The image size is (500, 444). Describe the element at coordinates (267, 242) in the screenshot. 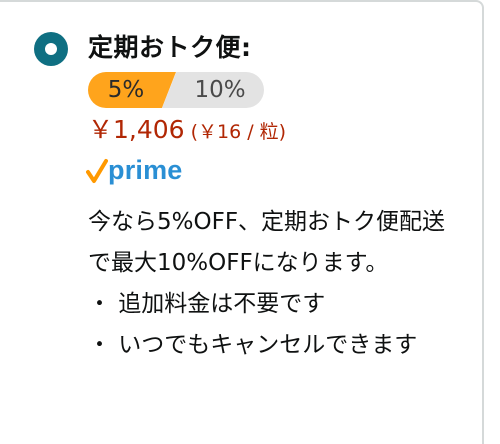

I see `description-text: 今なら5%OFF、定期おトク便配送で最大10%OFFになります。` at that location.